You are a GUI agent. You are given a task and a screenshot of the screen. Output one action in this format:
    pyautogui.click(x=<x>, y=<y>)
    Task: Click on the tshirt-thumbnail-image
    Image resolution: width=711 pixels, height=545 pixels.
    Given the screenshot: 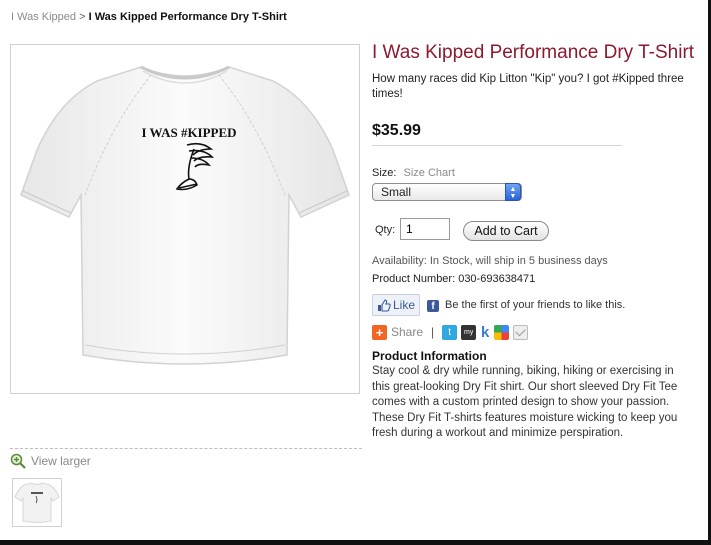 What is the action you would take?
    pyautogui.click(x=37, y=502)
    